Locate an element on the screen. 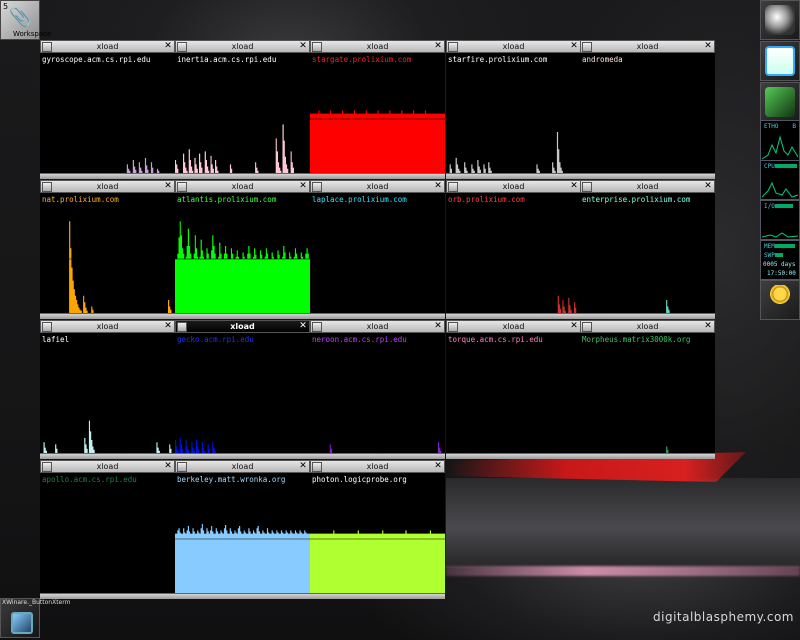 This screenshot has width=800, height=640. xload-window: xload ✕ berkeley.matt.wronka.org is located at coordinates (242, 529).